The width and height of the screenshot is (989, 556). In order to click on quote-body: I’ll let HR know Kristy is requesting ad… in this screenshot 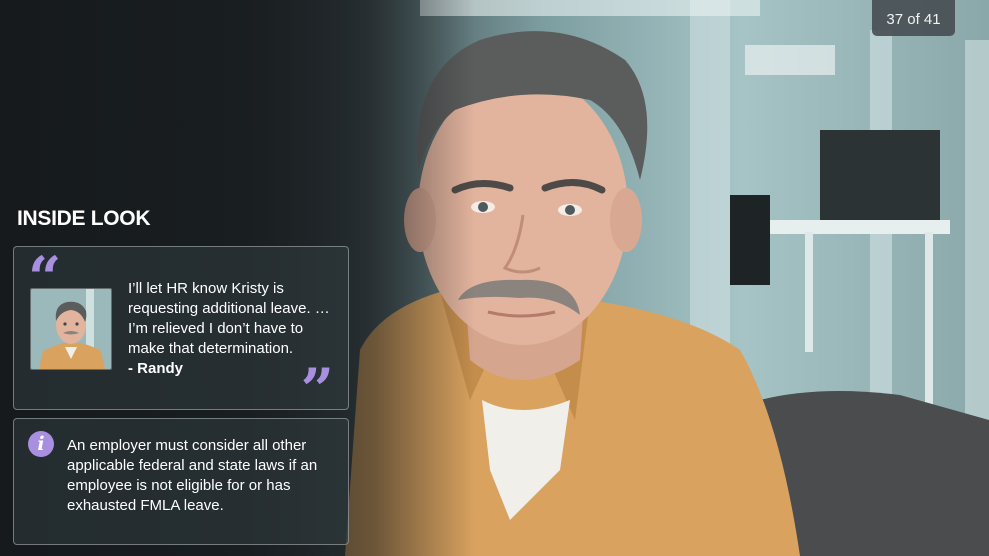, I will do `click(229, 318)`.